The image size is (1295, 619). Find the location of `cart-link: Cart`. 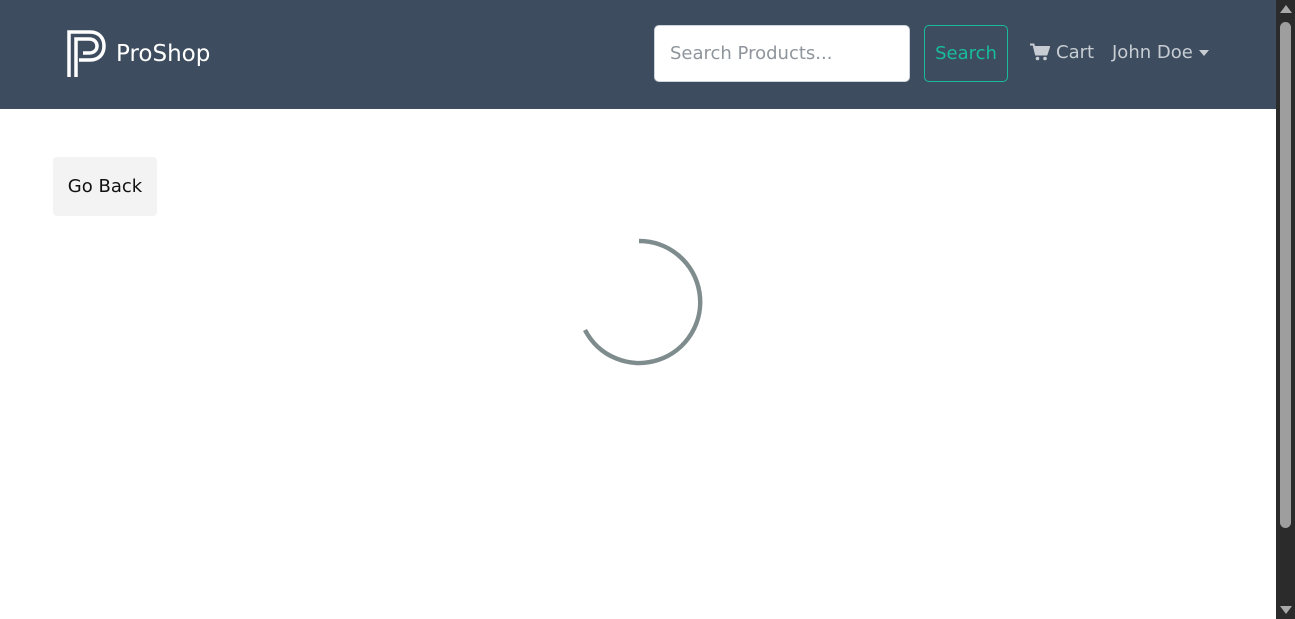

cart-link: Cart is located at coordinates (1062, 52).